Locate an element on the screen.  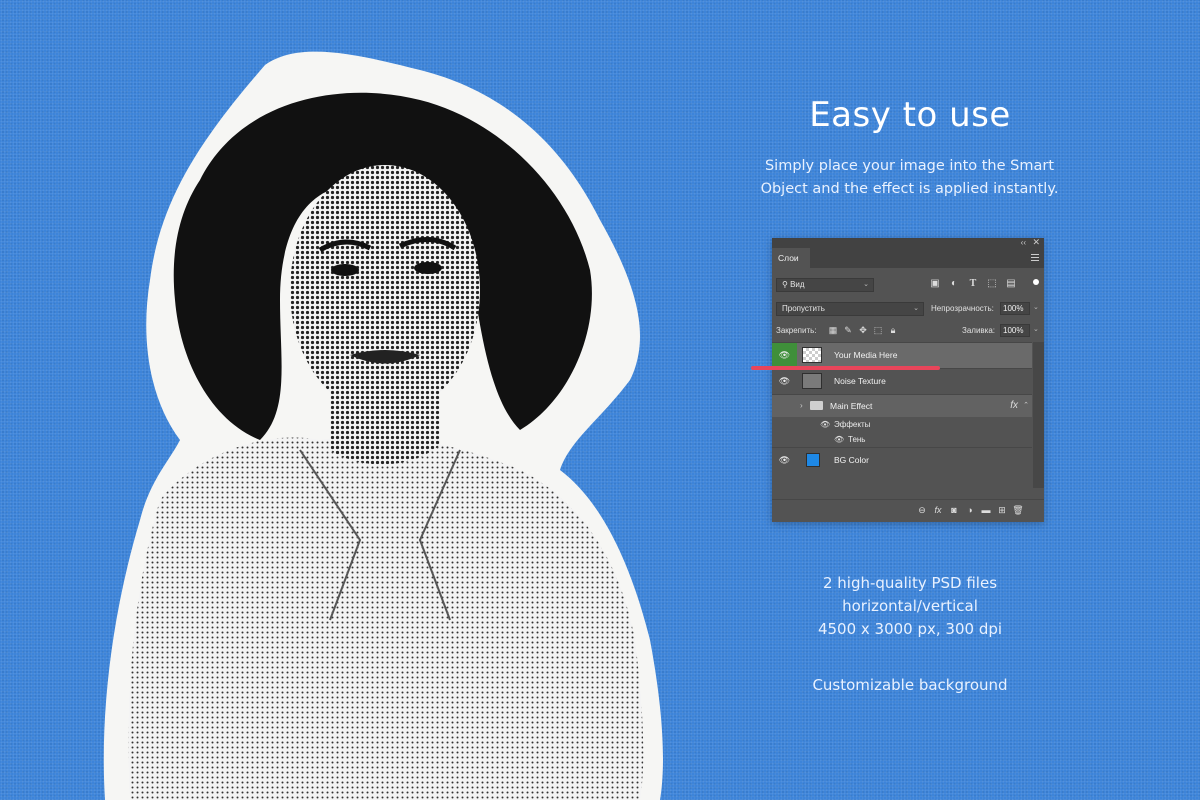
trash-icon: 🗑︎ is located at coordinates (1018, 510).